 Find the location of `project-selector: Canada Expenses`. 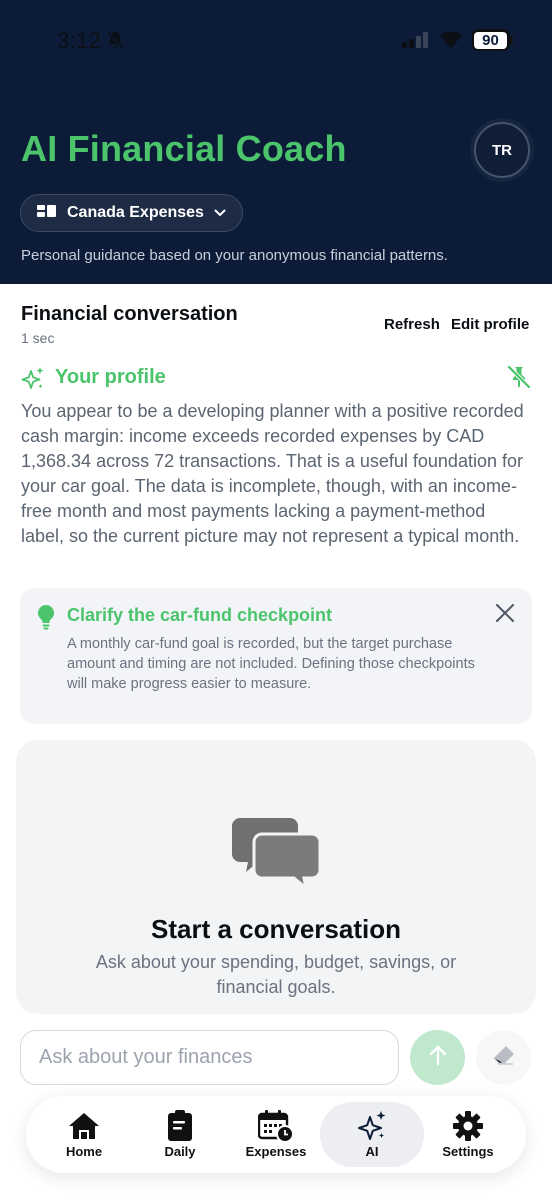

project-selector: Canada Expenses is located at coordinates (131, 213).